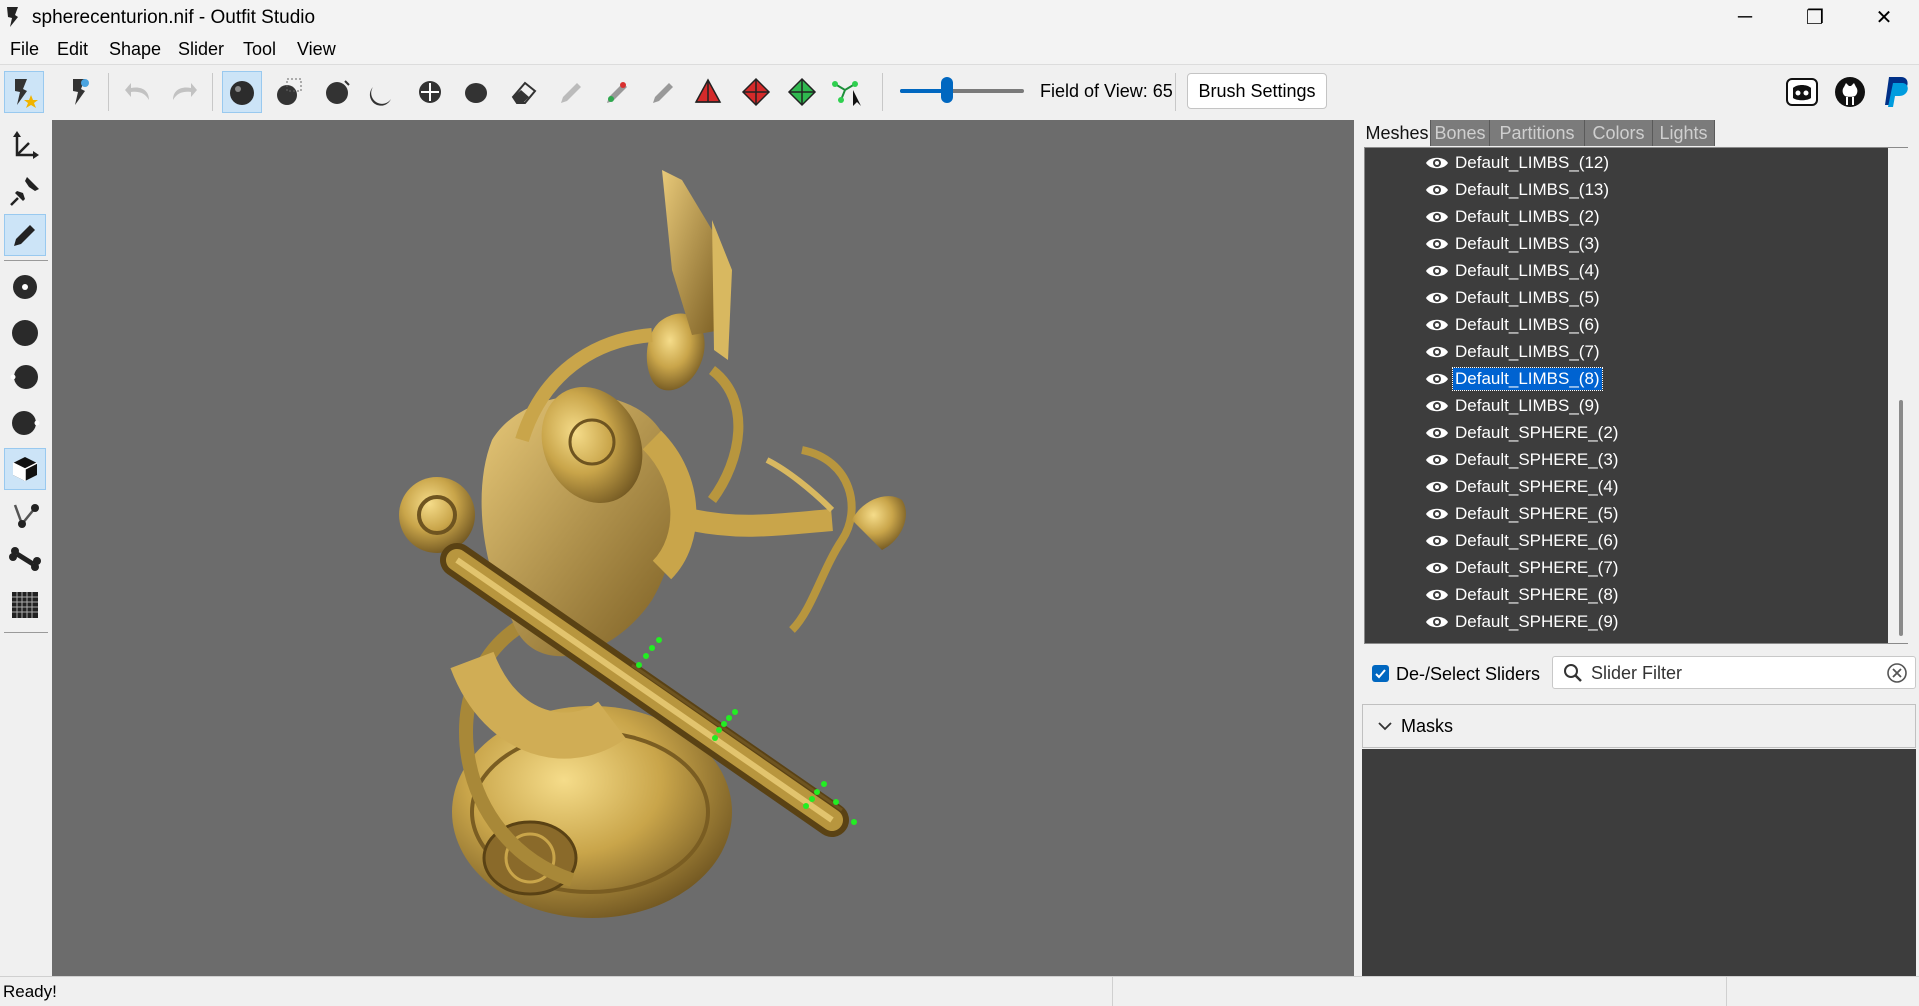  Describe the element at coordinates (1897, 673) in the screenshot. I see `clear-filter-icon` at that location.